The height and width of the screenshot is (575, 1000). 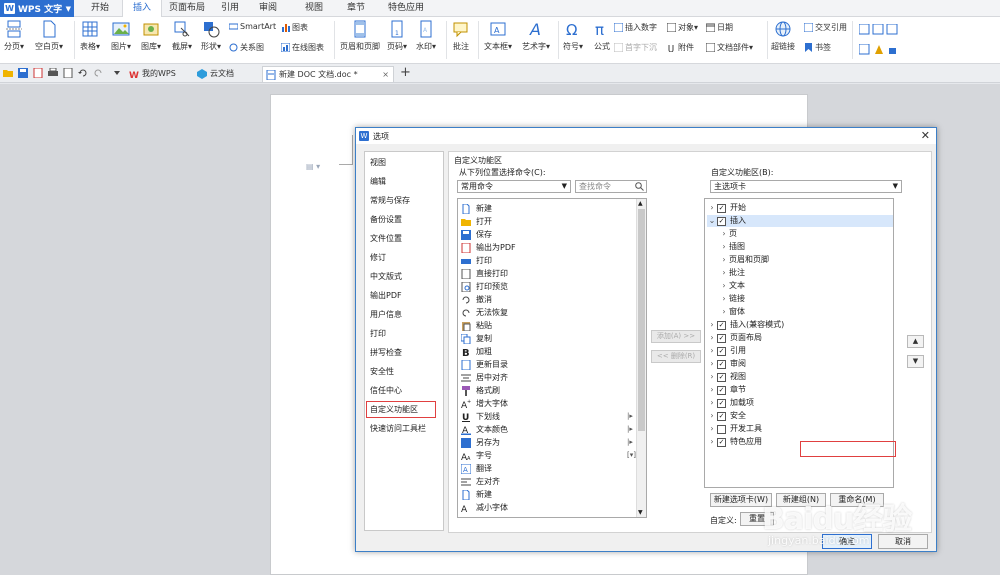 I want to click on nav-item-backup: 备份设置, so click(x=386, y=219).